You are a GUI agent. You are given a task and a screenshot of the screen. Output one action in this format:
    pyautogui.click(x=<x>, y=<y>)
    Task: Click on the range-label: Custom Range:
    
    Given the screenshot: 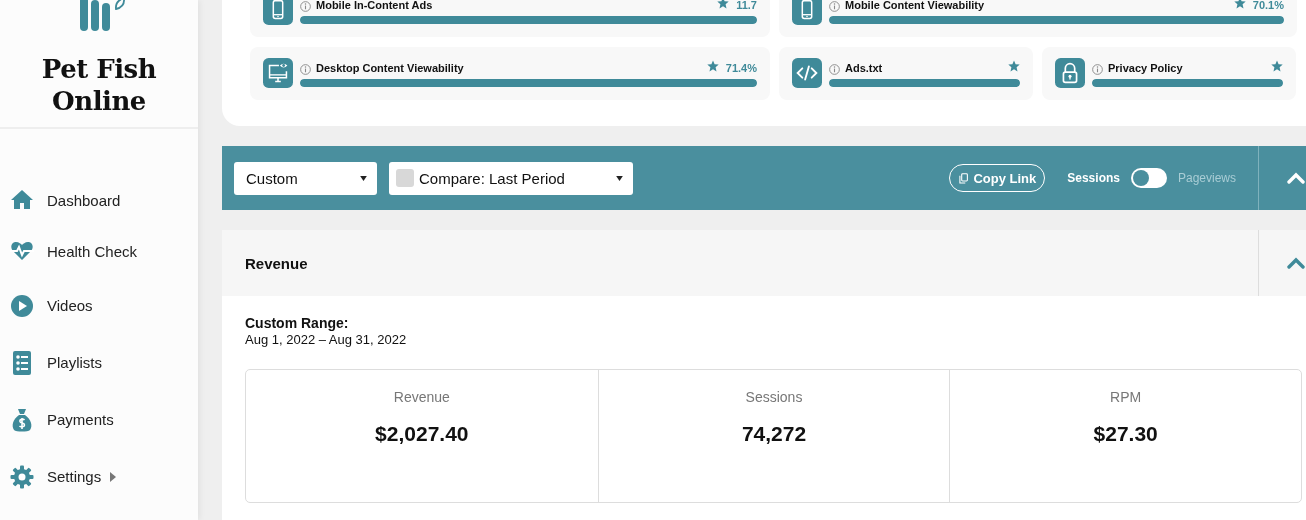 What is the action you would take?
    pyautogui.click(x=297, y=323)
    